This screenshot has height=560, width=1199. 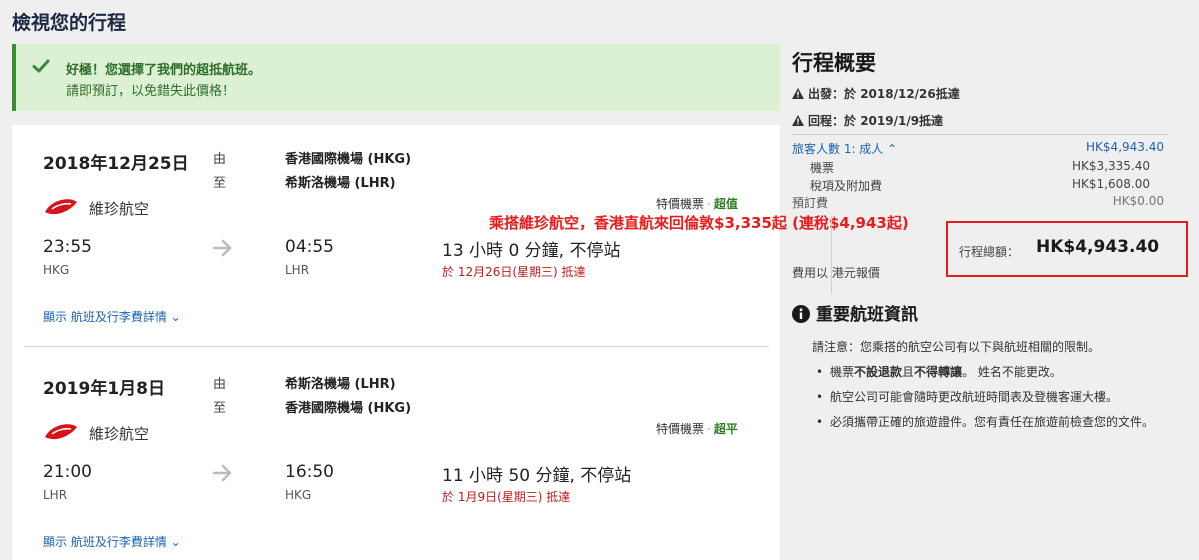 I want to click on booking-fee-label: 預訂費, so click(x=810, y=203).